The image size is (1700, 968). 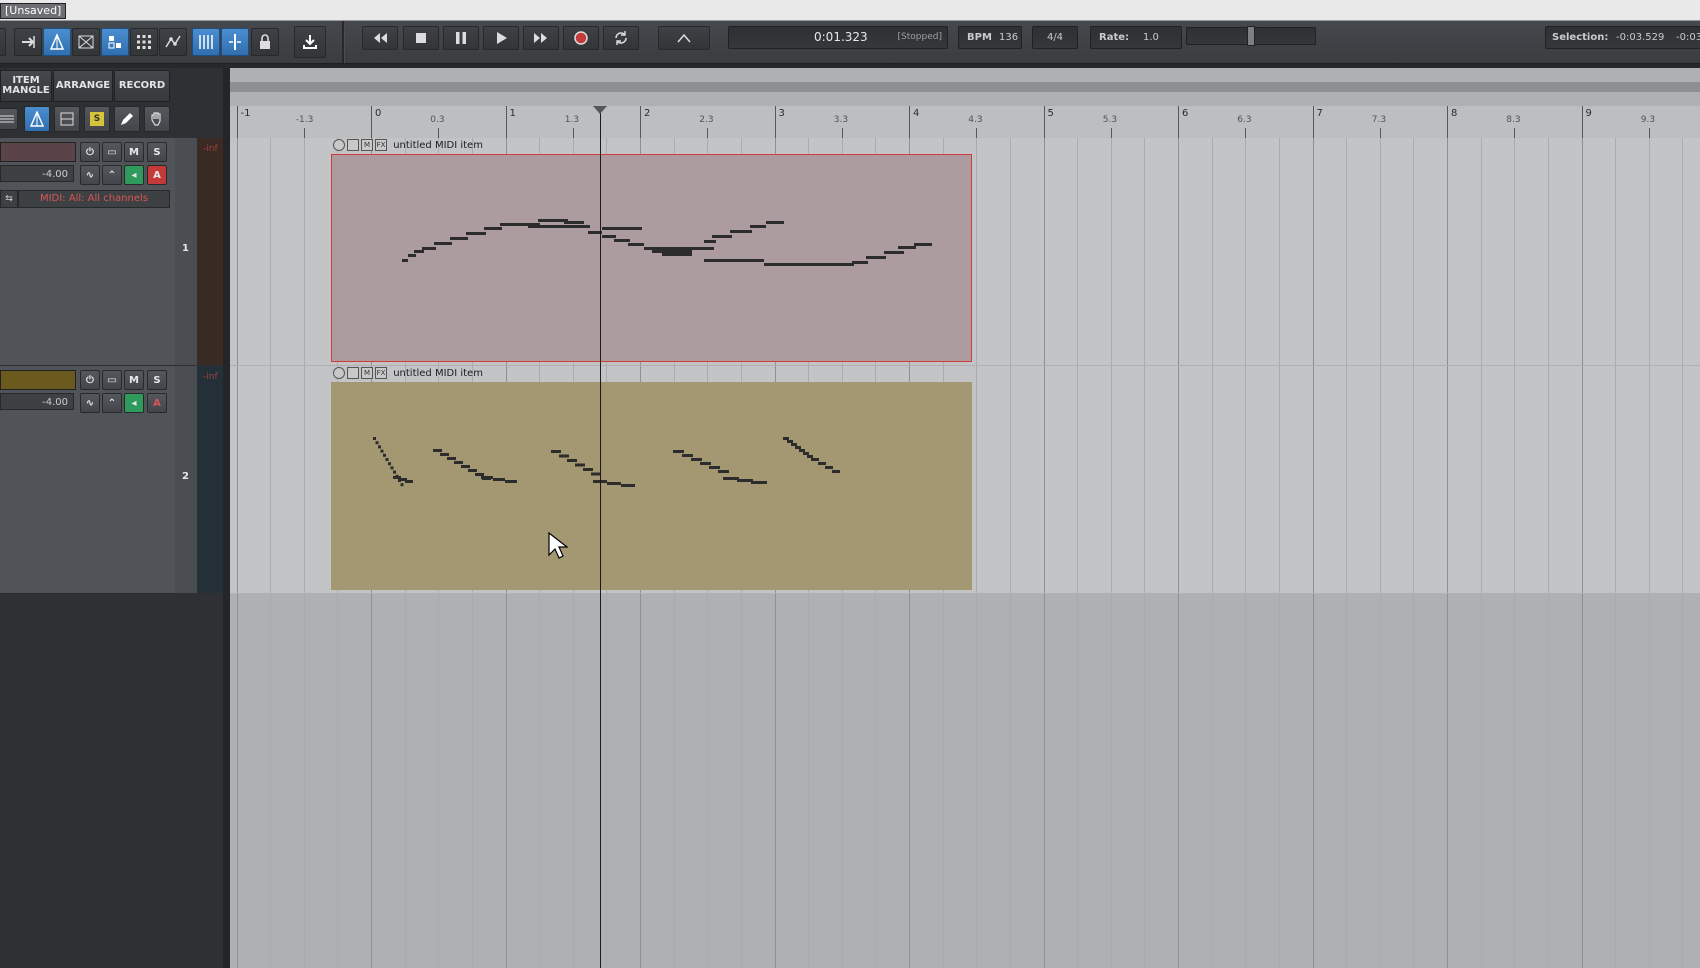 What do you see at coordinates (3, 42) in the screenshot?
I see `toolbar-edge-button` at bounding box center [3, 42].